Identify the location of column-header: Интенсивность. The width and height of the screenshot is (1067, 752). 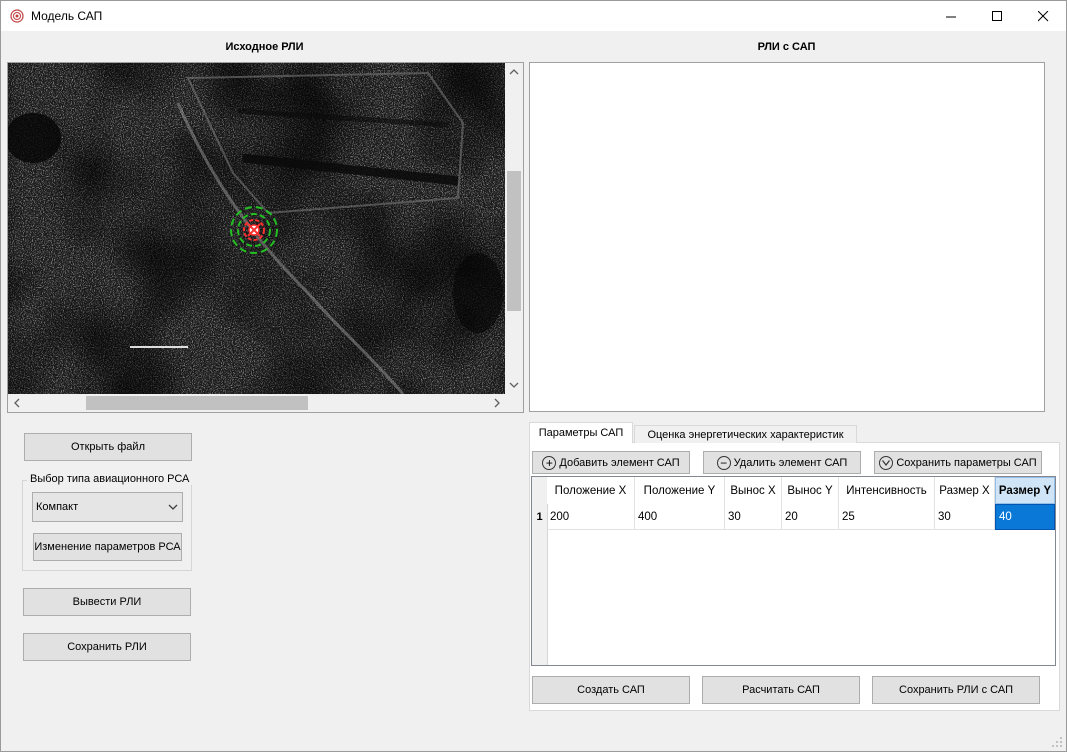
(887, 490).